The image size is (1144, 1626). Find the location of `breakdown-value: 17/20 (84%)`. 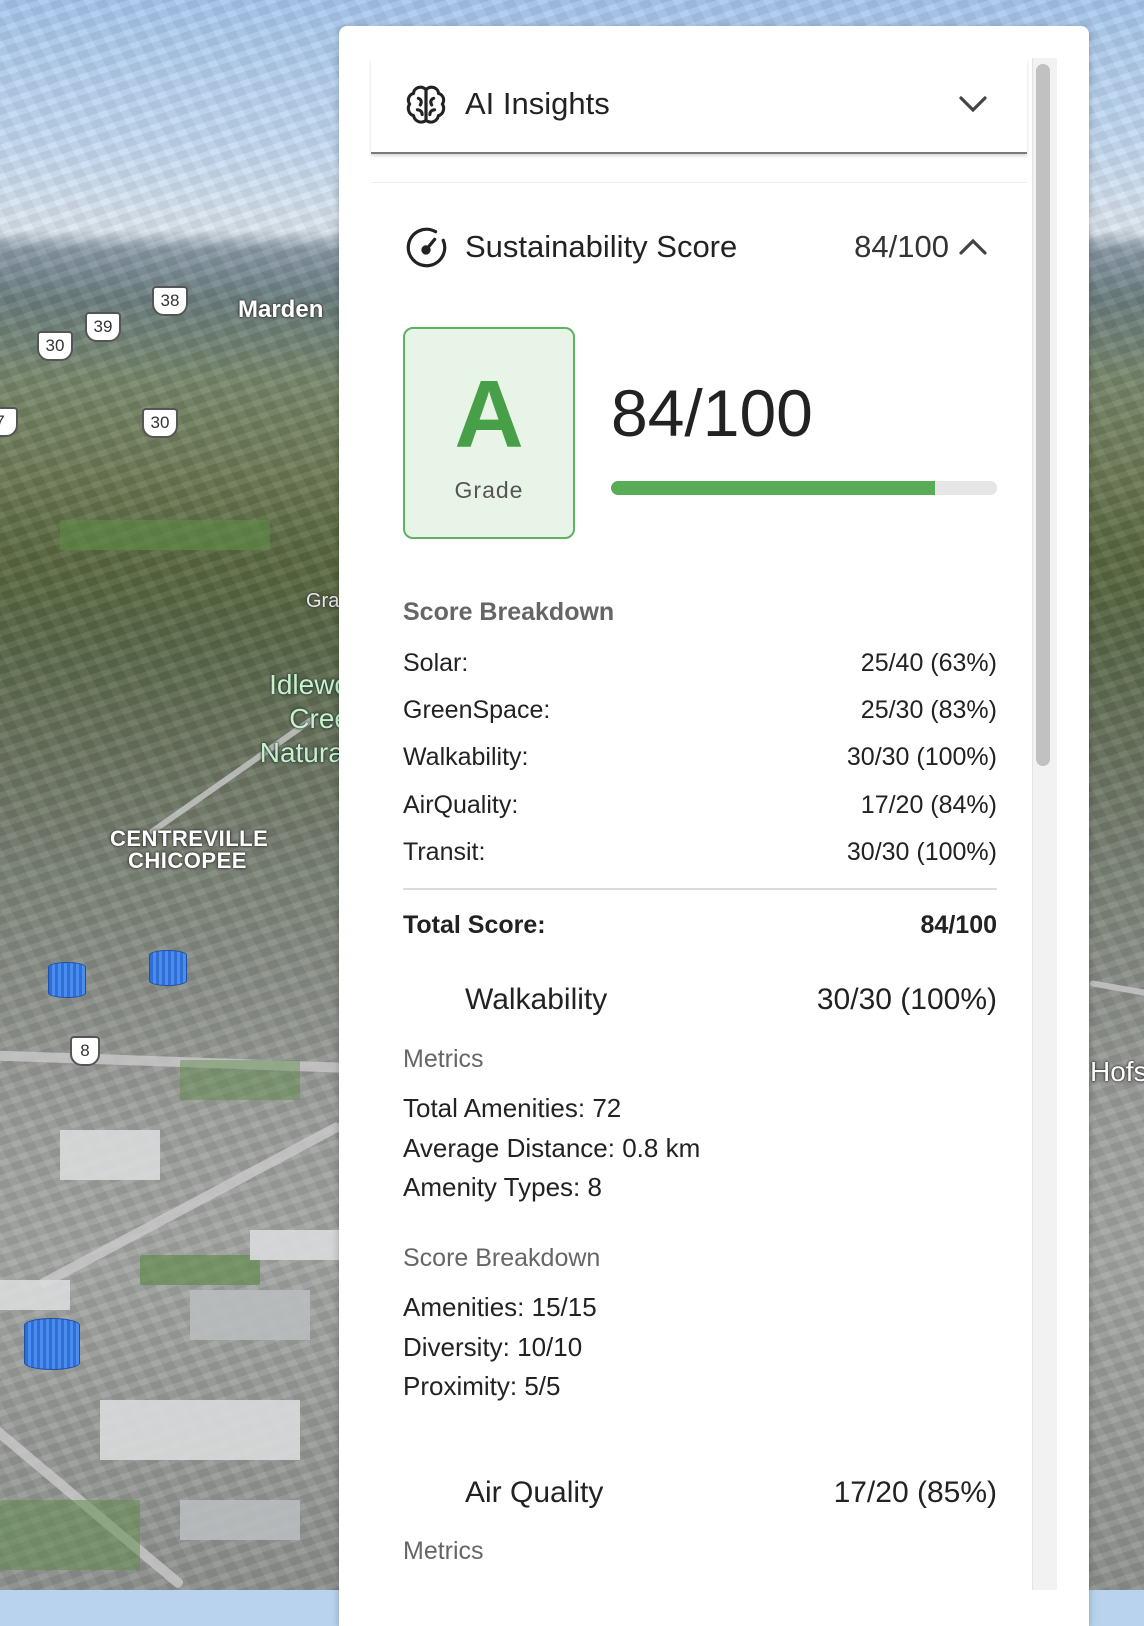

breakdown-value: 17/20 (84%) is located at coordinates (928, 805).